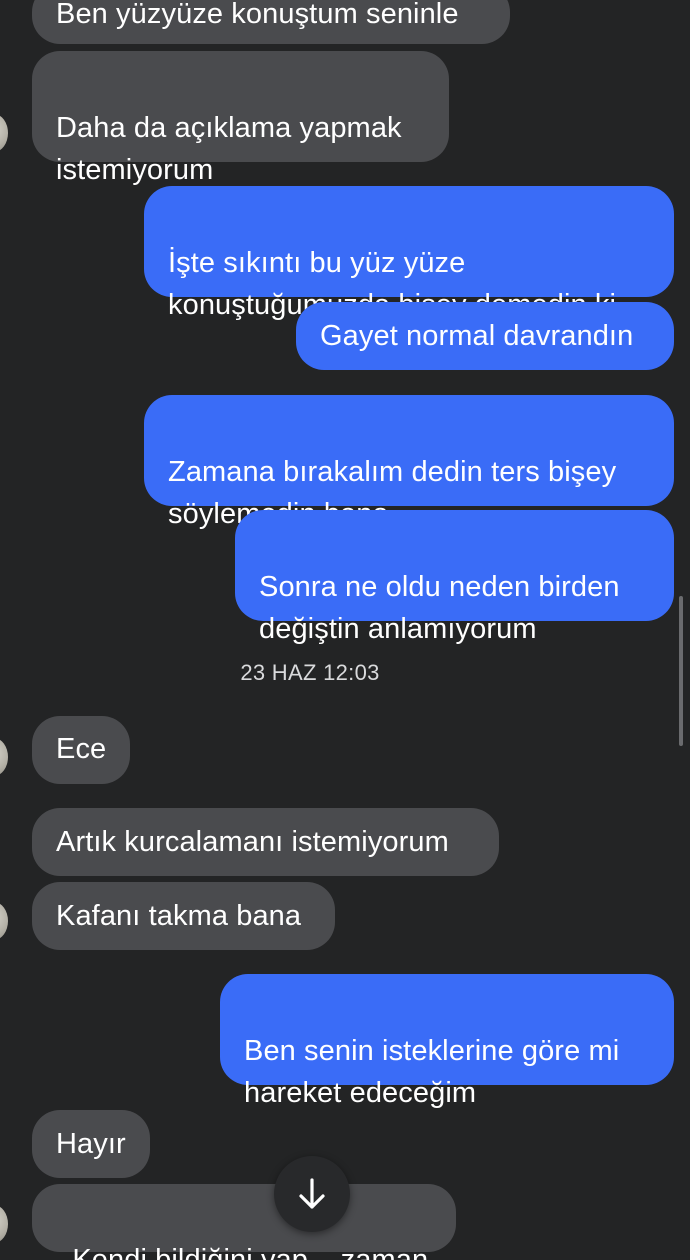 This screenshot has height=1260, width=690. I want to click on message-timestamp: 23 HAZ 12:03, so click(310, 672).